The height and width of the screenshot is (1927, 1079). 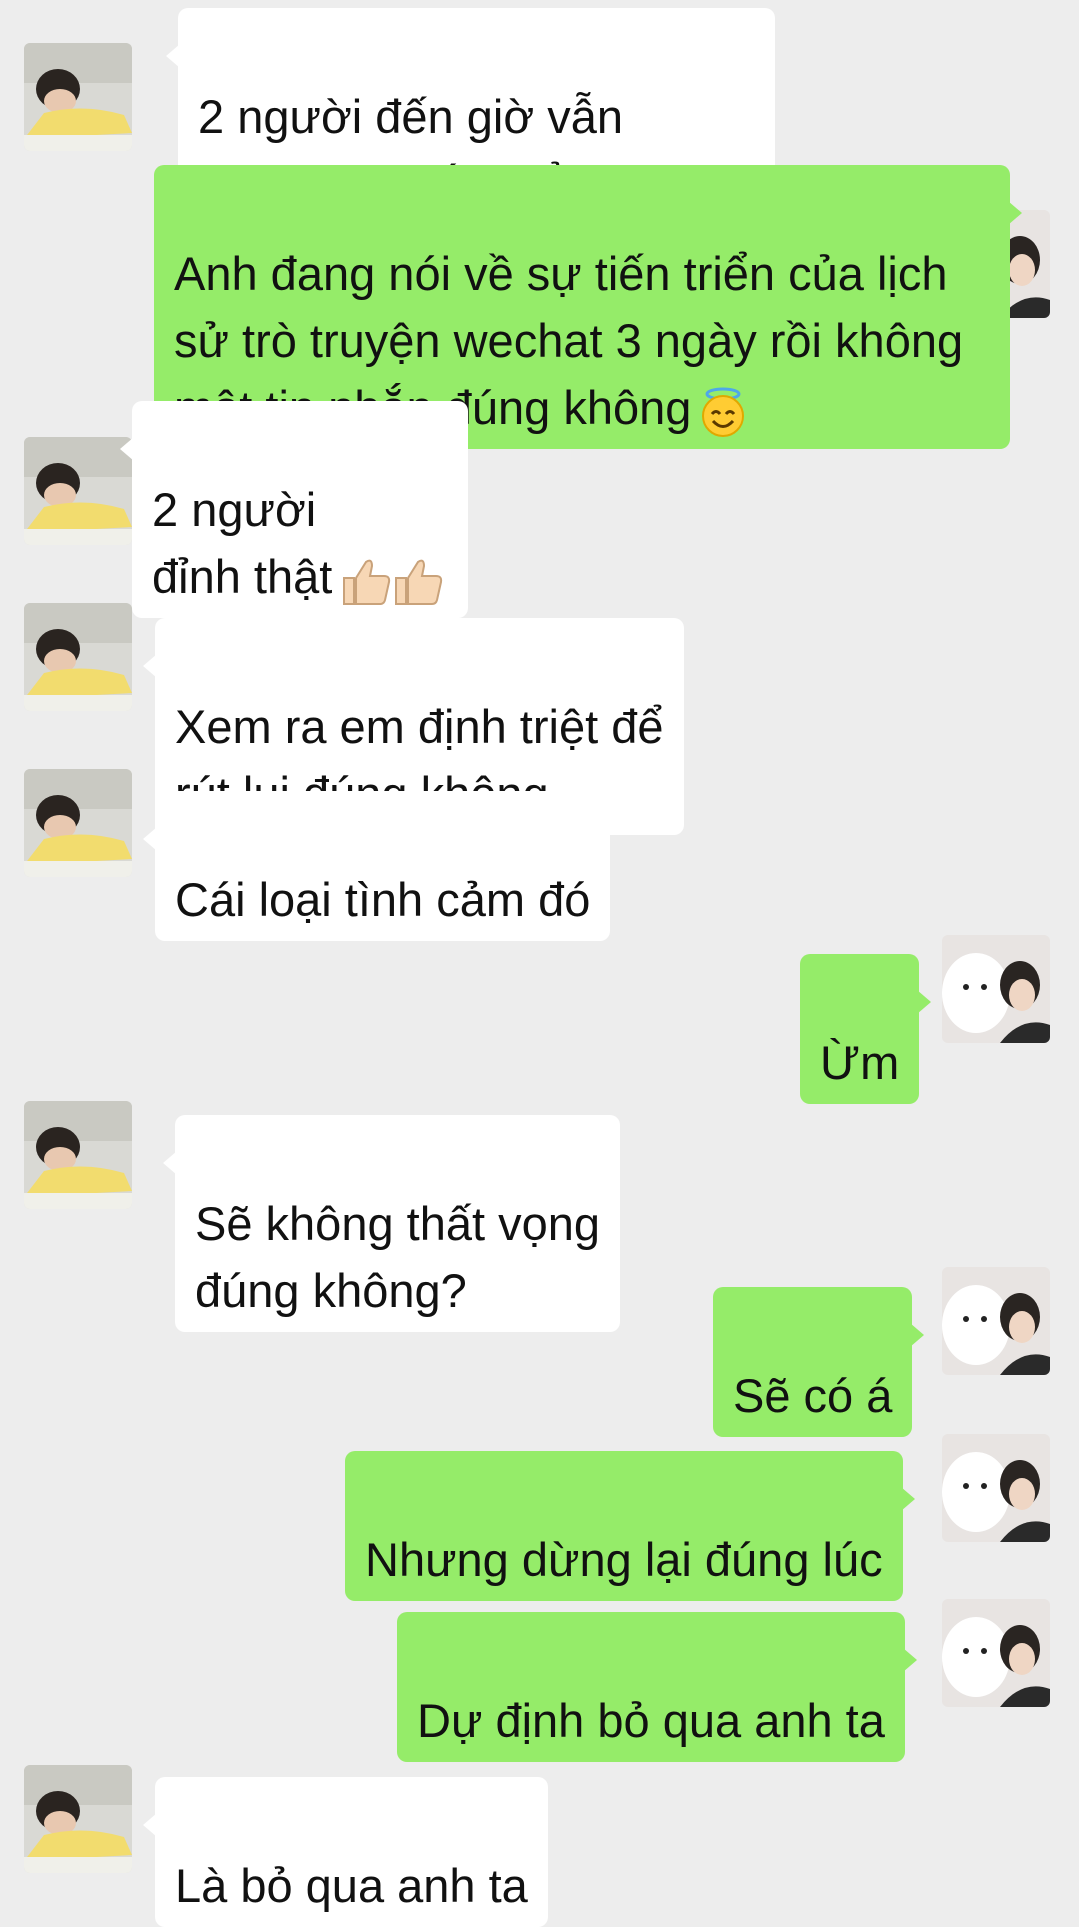 I want to click on outgoing-message-bubble: Ừm, so click(x=866, y=1029).